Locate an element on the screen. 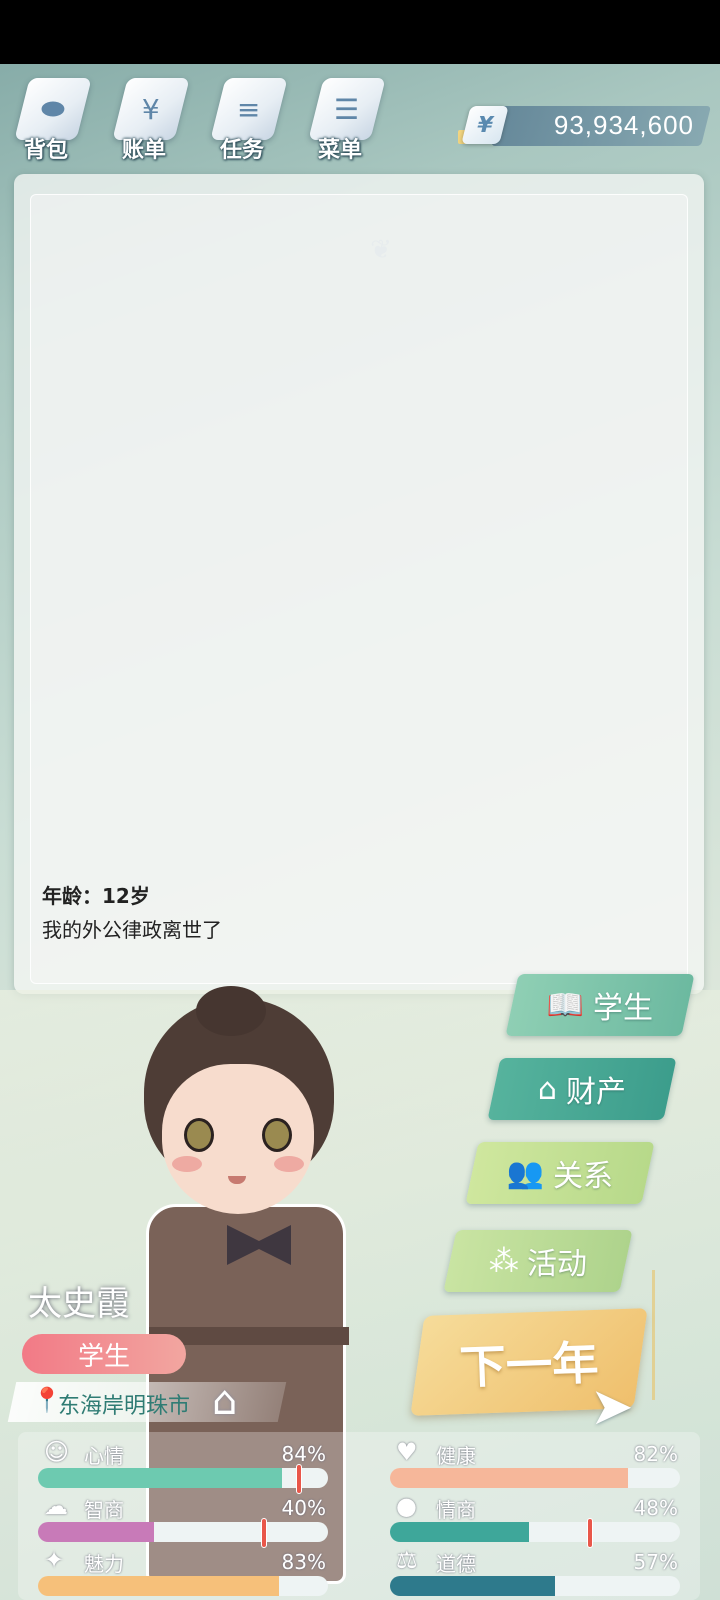 The width and height of the screenshot is (720, 1600). character-name: 太史霞 is located at coordinates (79, 1304).